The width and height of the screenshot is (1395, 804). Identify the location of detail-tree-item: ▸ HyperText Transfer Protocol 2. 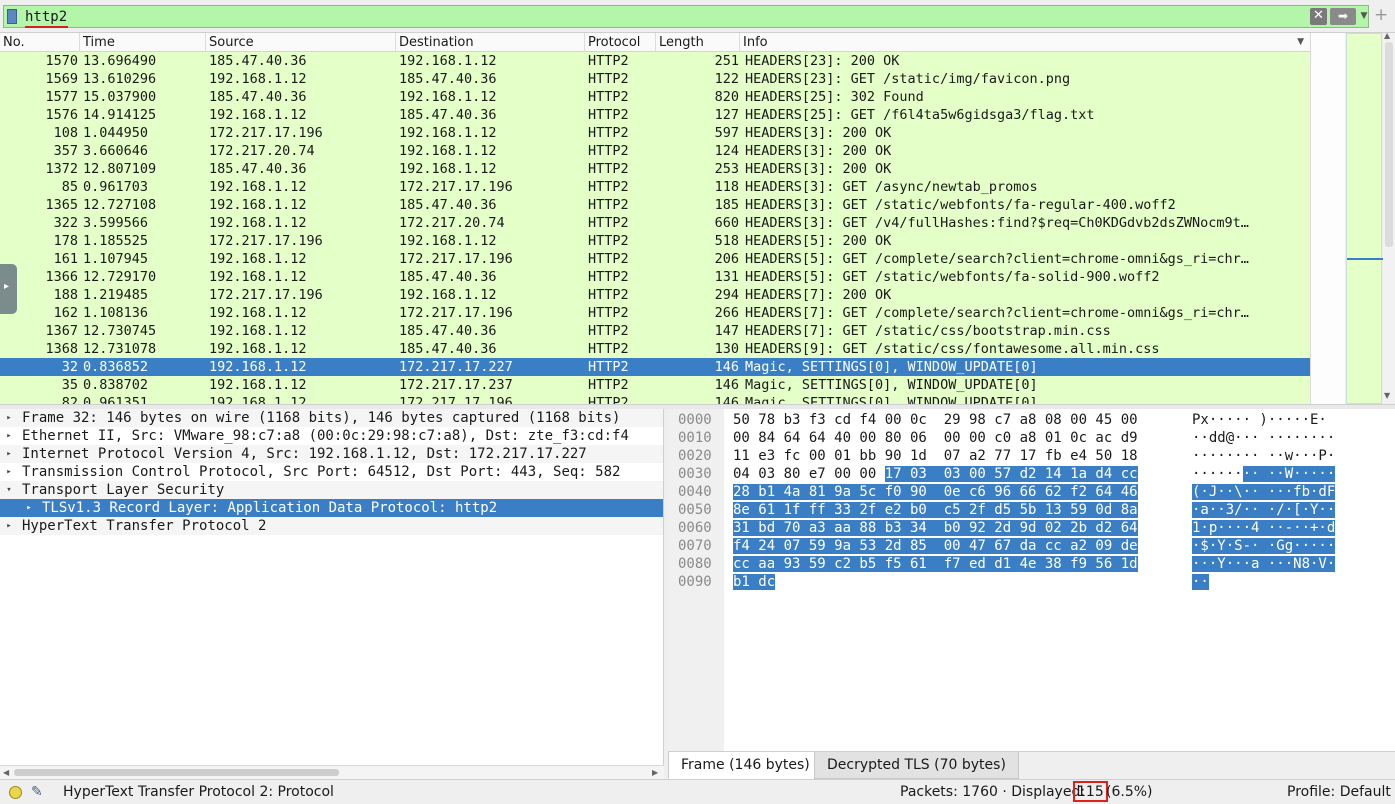
(331, 526).